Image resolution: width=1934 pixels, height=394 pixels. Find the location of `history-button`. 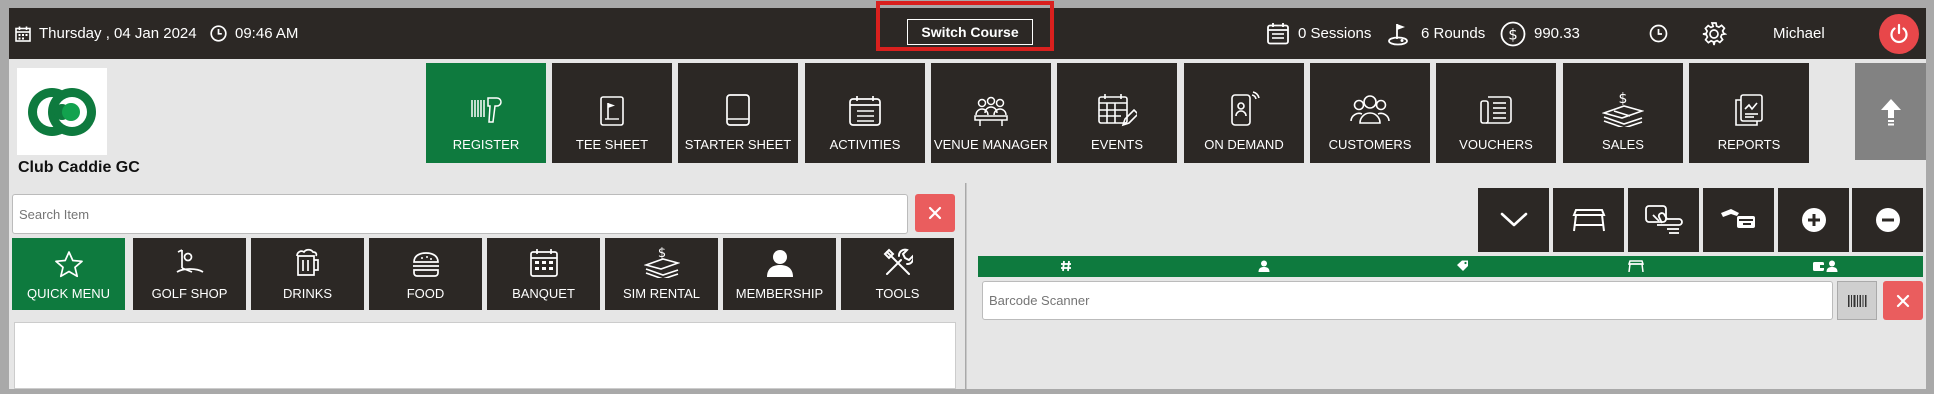

history-button is located at coordinates (1662, 33).